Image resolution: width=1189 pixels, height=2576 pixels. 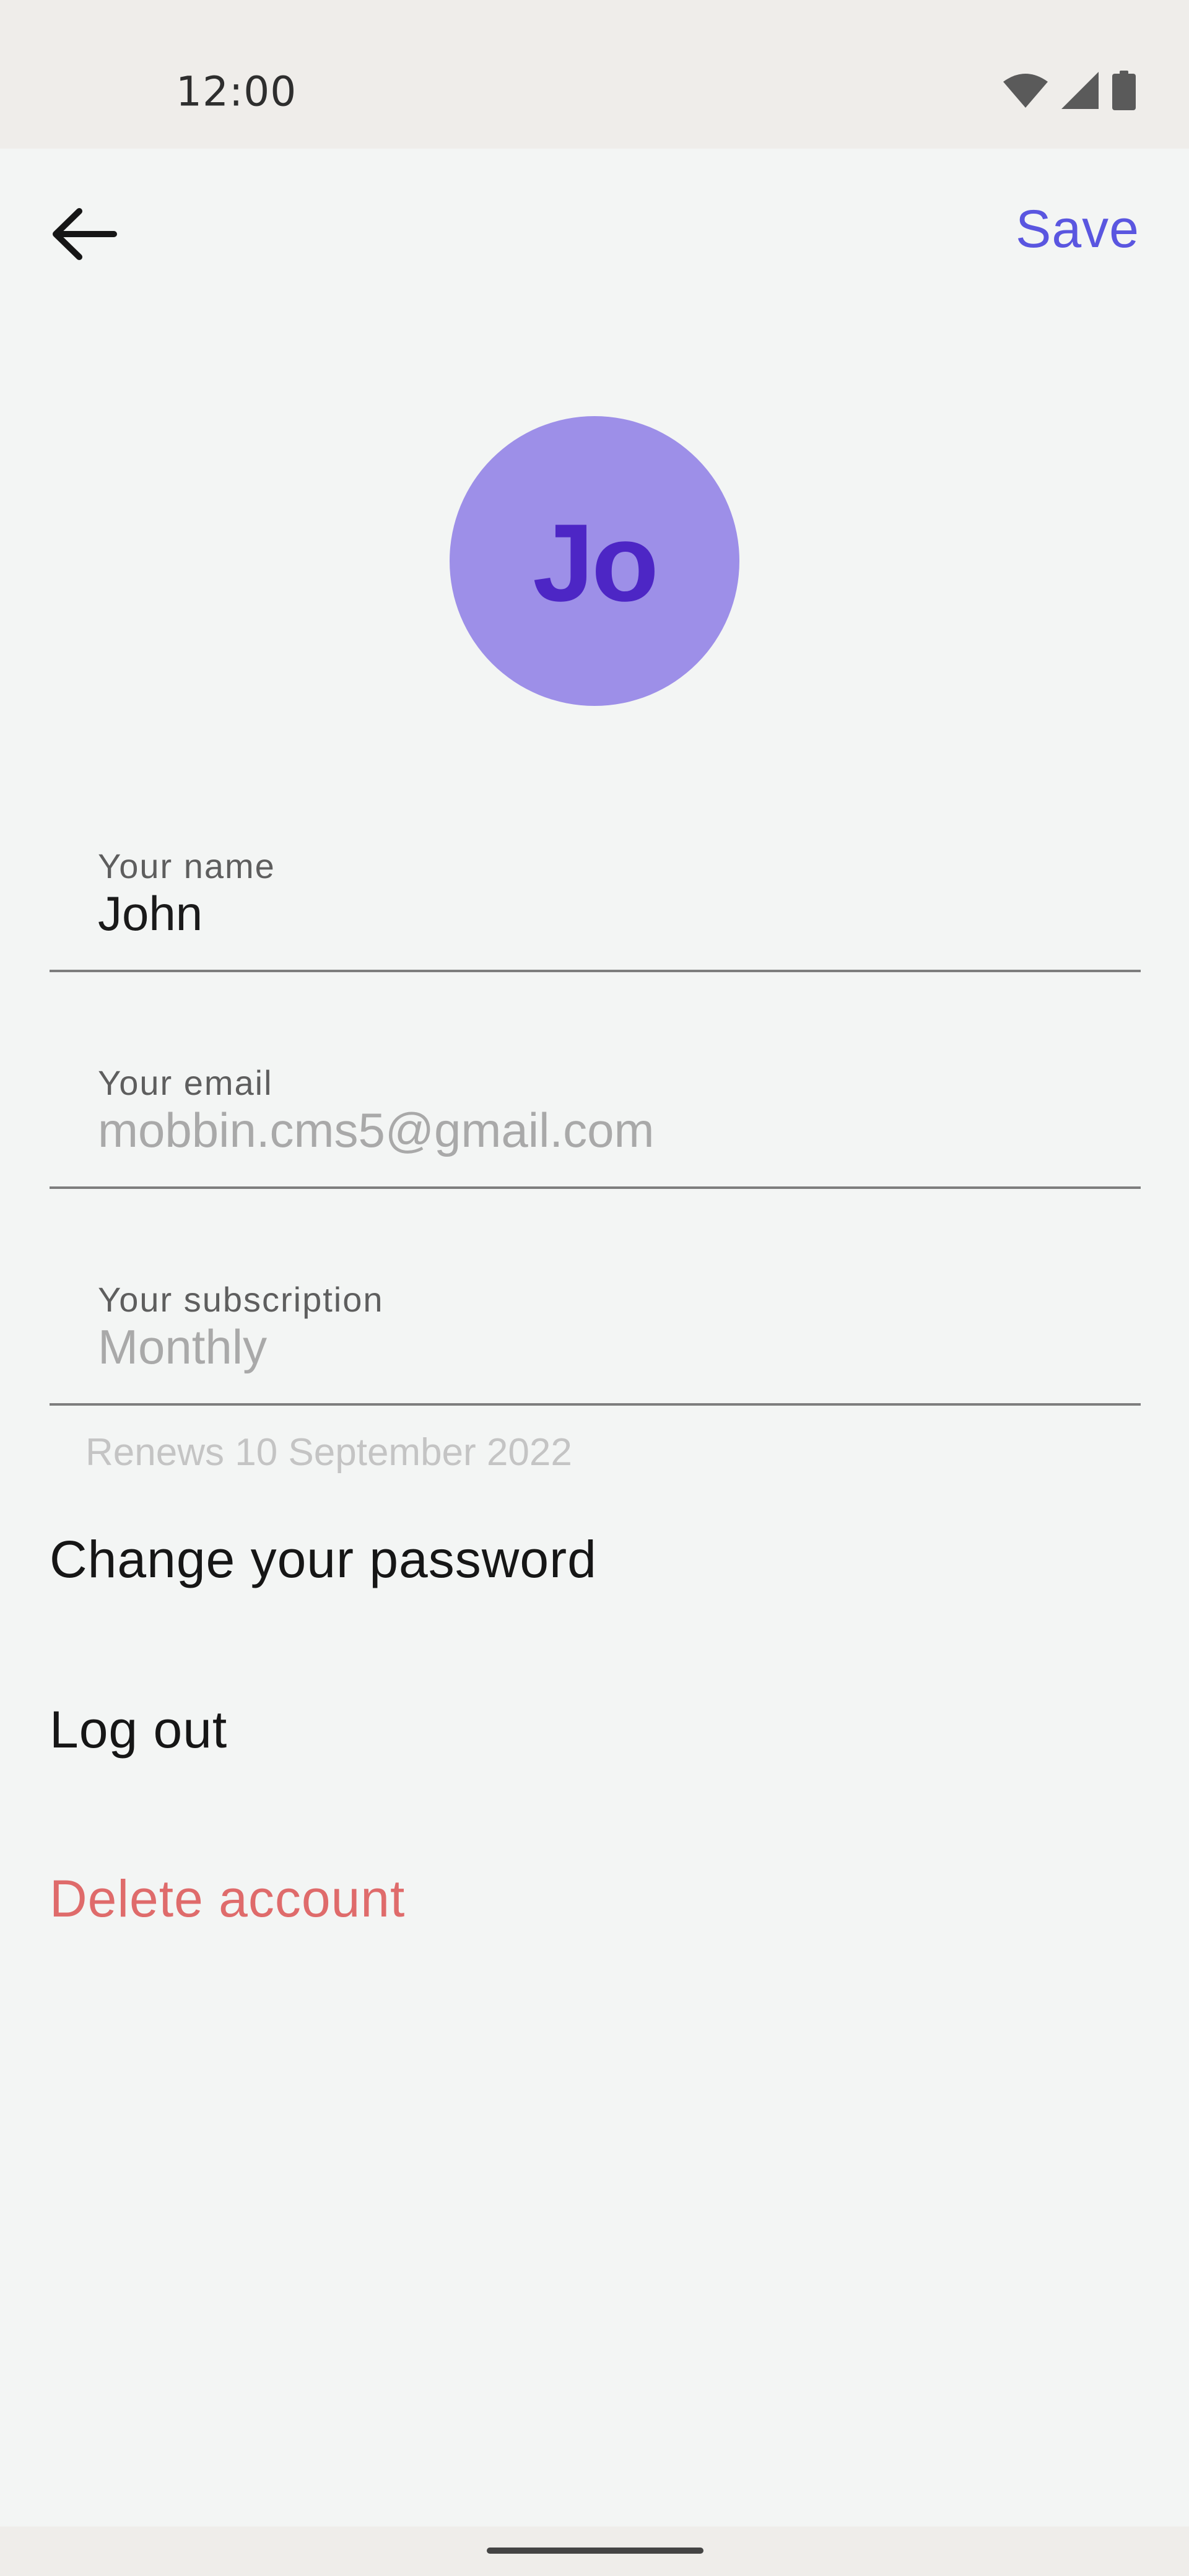 What do you see at coordinates (1124, 90) in the screenshot?
I see `battery-icon` at bounding box center [1124, 90].